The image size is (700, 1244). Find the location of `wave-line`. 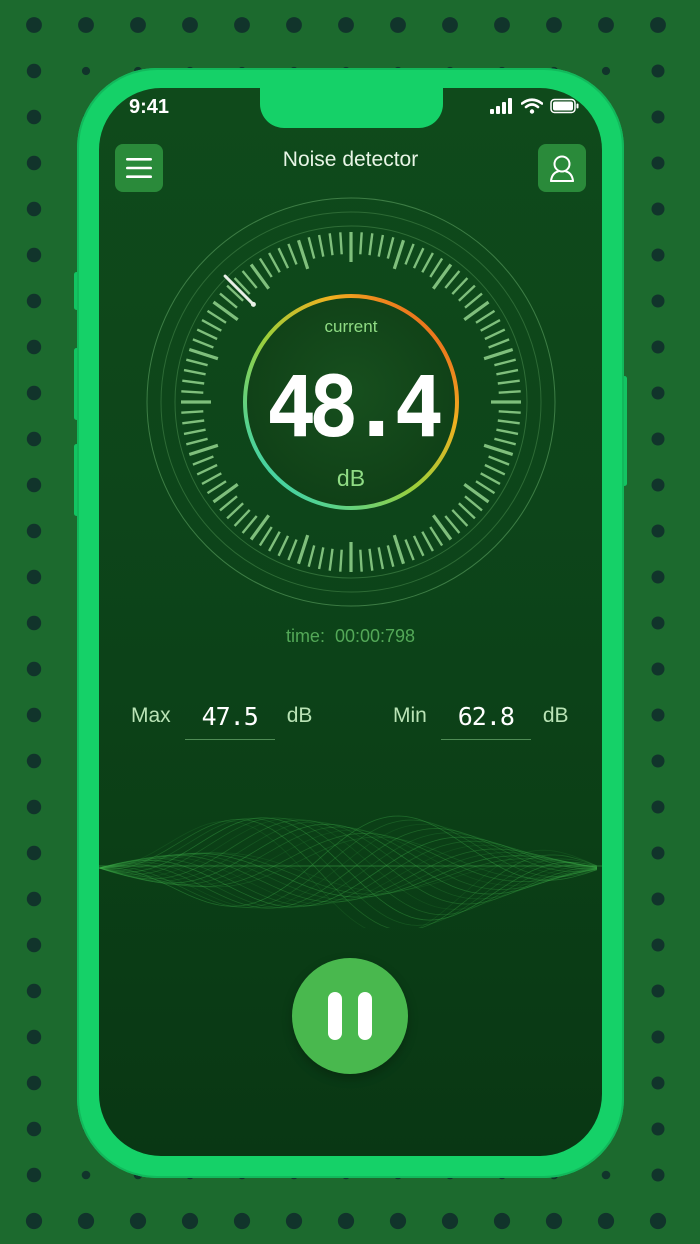

wave-line is located at coordinates (348, 873).